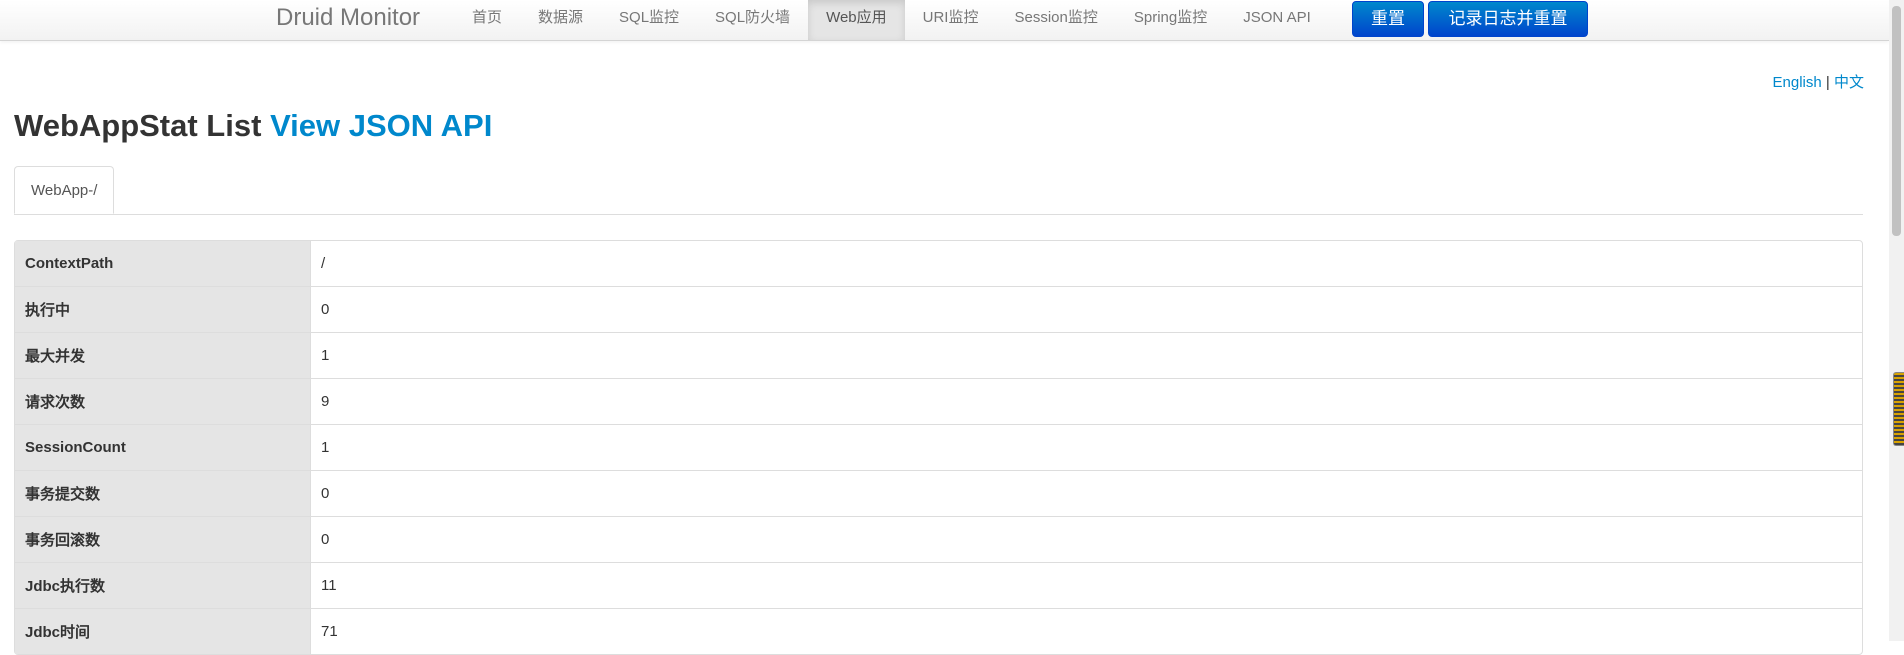  I want to click on stat-label: Jdbc时间, so click(162, 631).